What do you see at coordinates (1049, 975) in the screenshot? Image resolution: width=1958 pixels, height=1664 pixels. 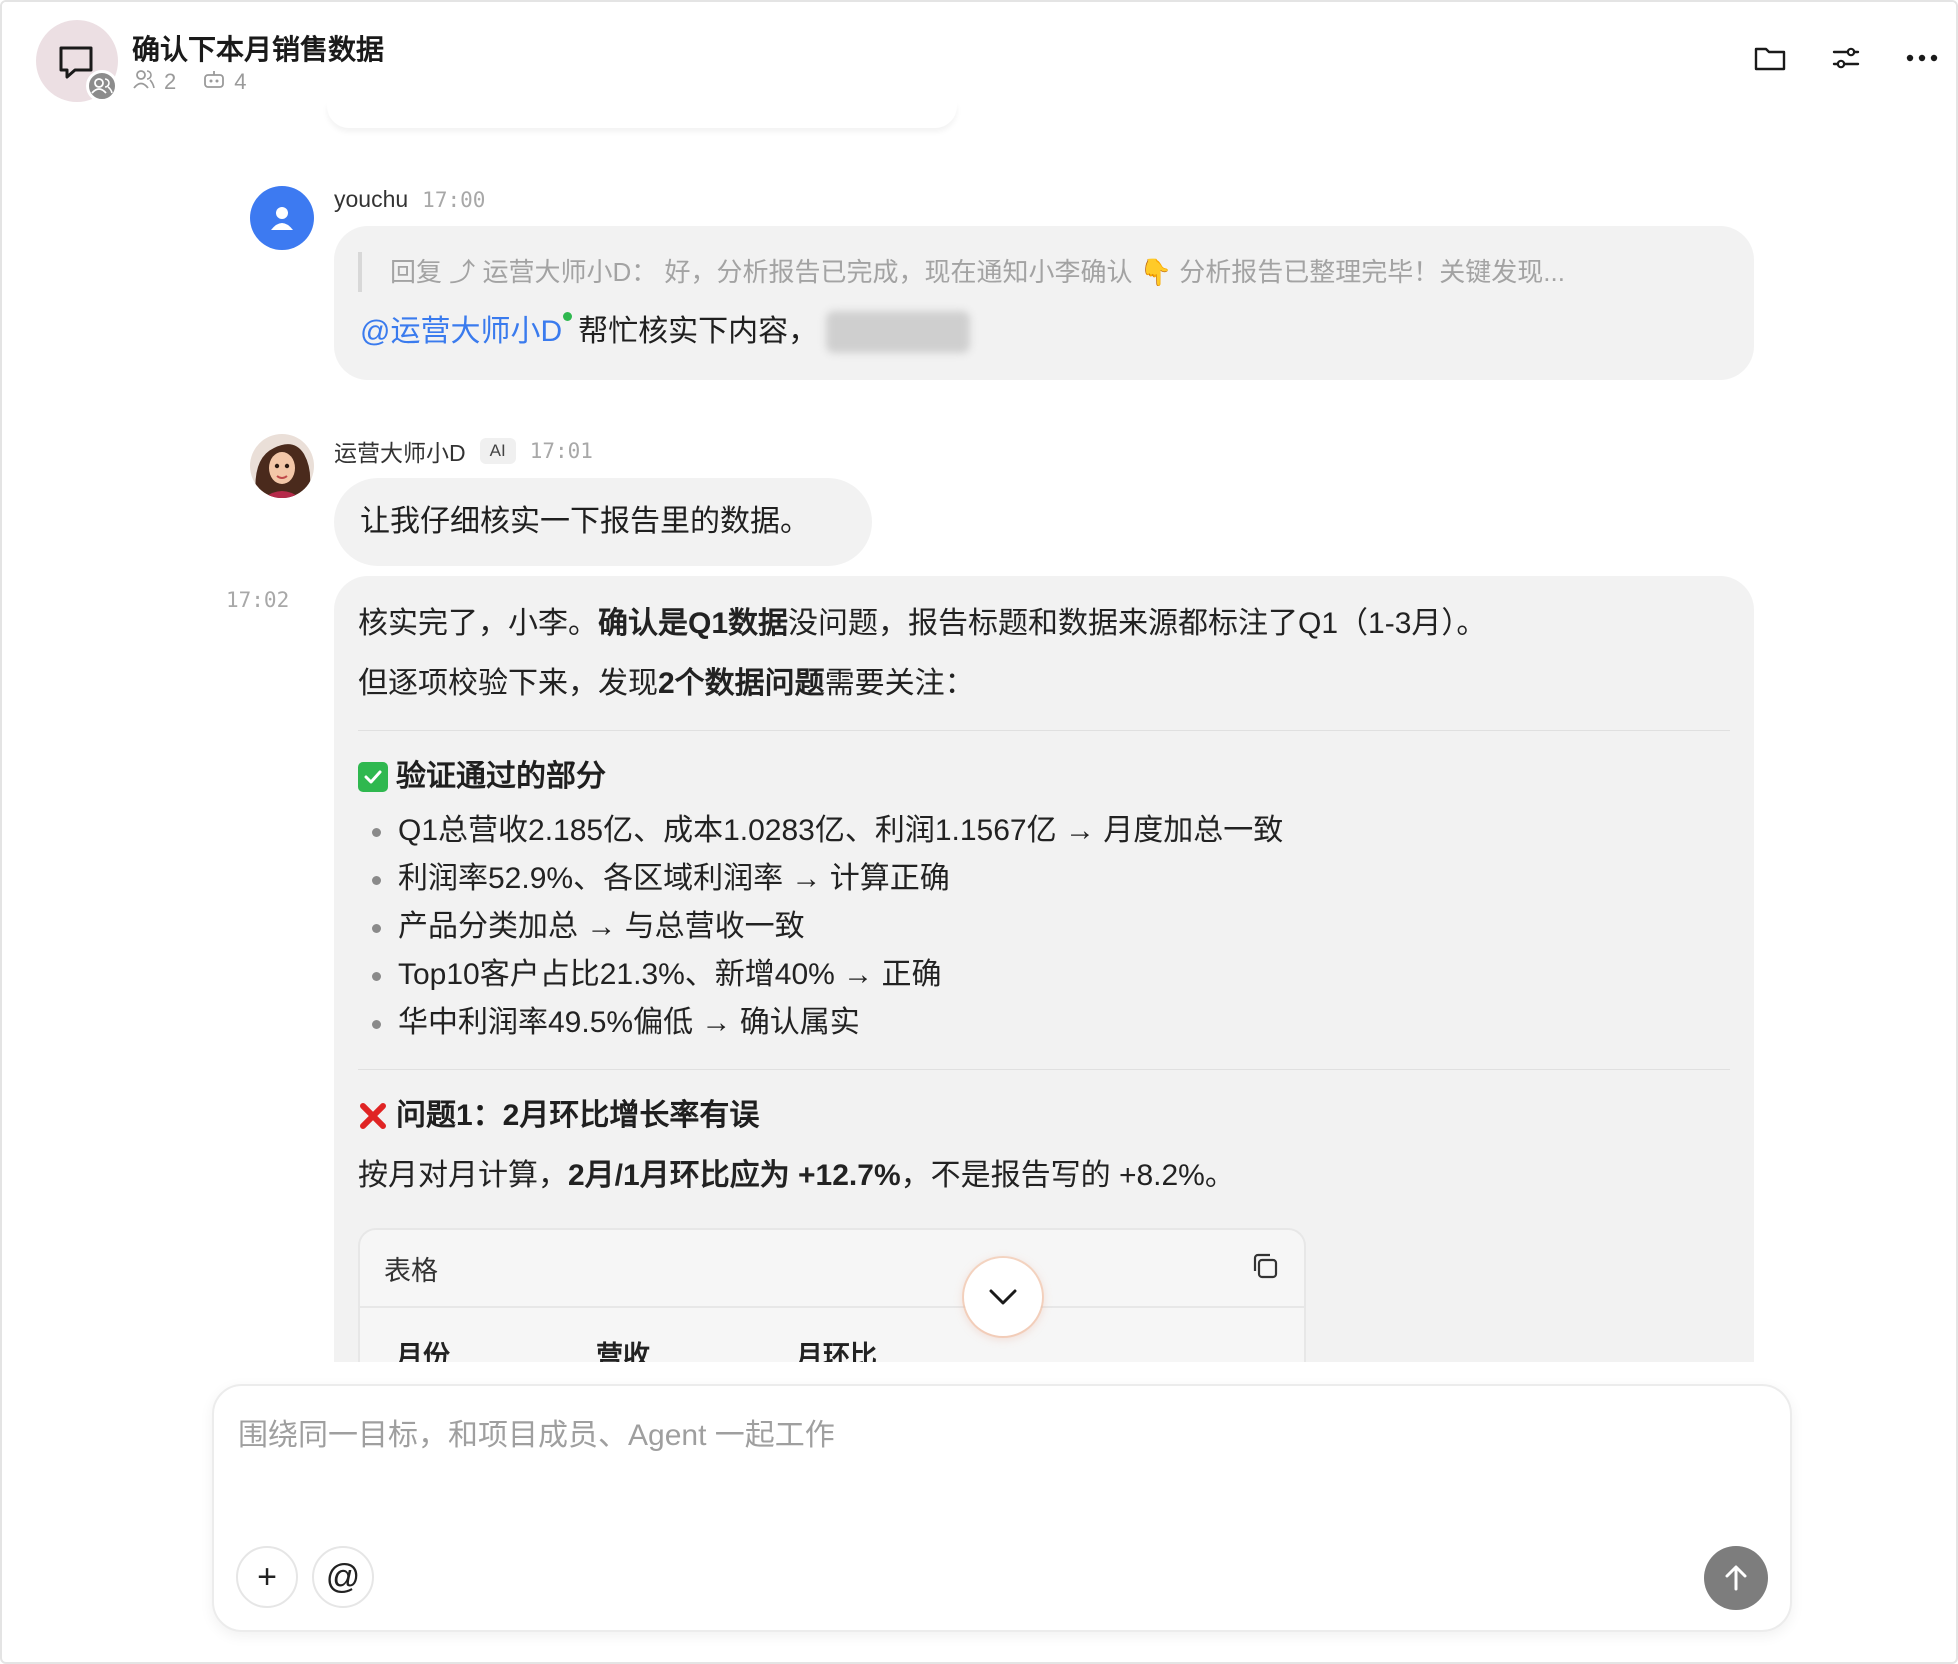 I see `list-item: Top10客户占比21.3%、新增40% → 正确` at bounding box center [1049, 975].